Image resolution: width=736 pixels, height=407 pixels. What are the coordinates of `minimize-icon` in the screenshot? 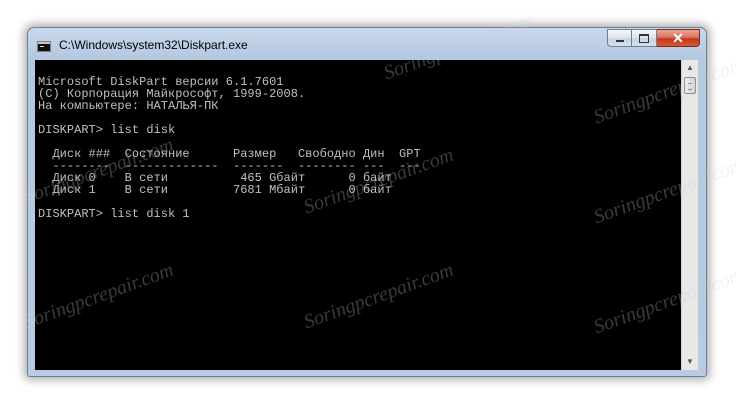 It's located at (619, 41).